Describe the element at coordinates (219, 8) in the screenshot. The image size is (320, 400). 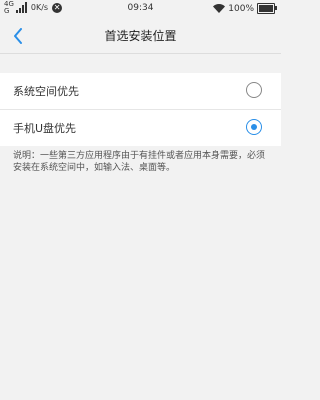
I see `wifi-icon` at that location.